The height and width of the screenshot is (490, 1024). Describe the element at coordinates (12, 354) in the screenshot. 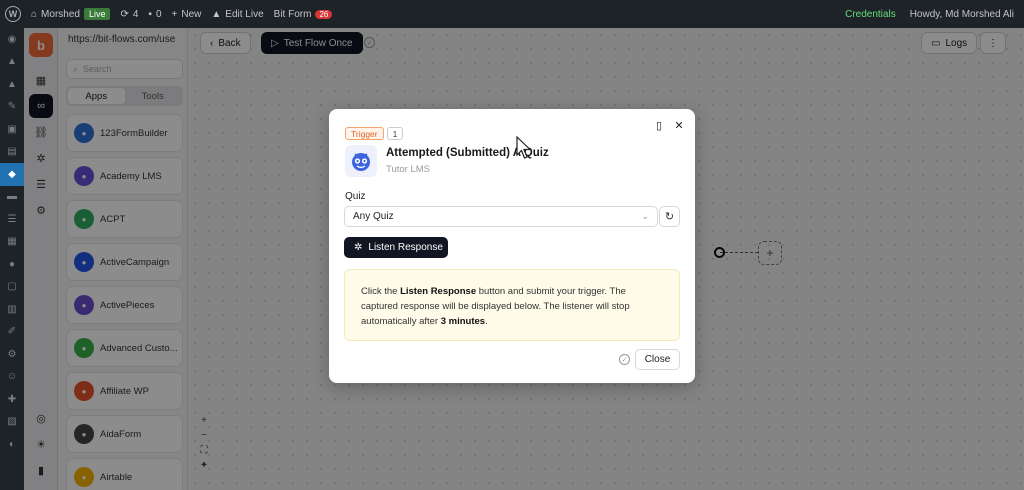

I see `plugins-menu-icon: ⚙` at that location.